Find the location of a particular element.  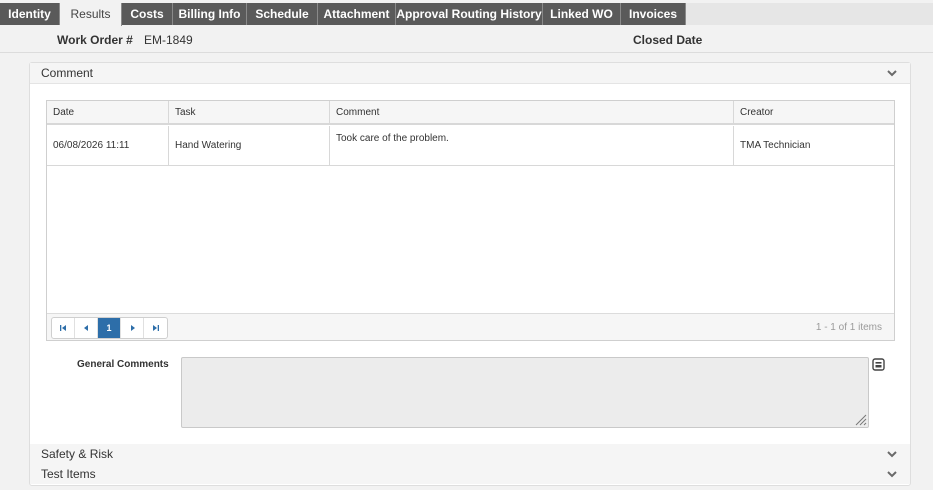

general-comments-label: General Comments is located at coordinates (123, 364).